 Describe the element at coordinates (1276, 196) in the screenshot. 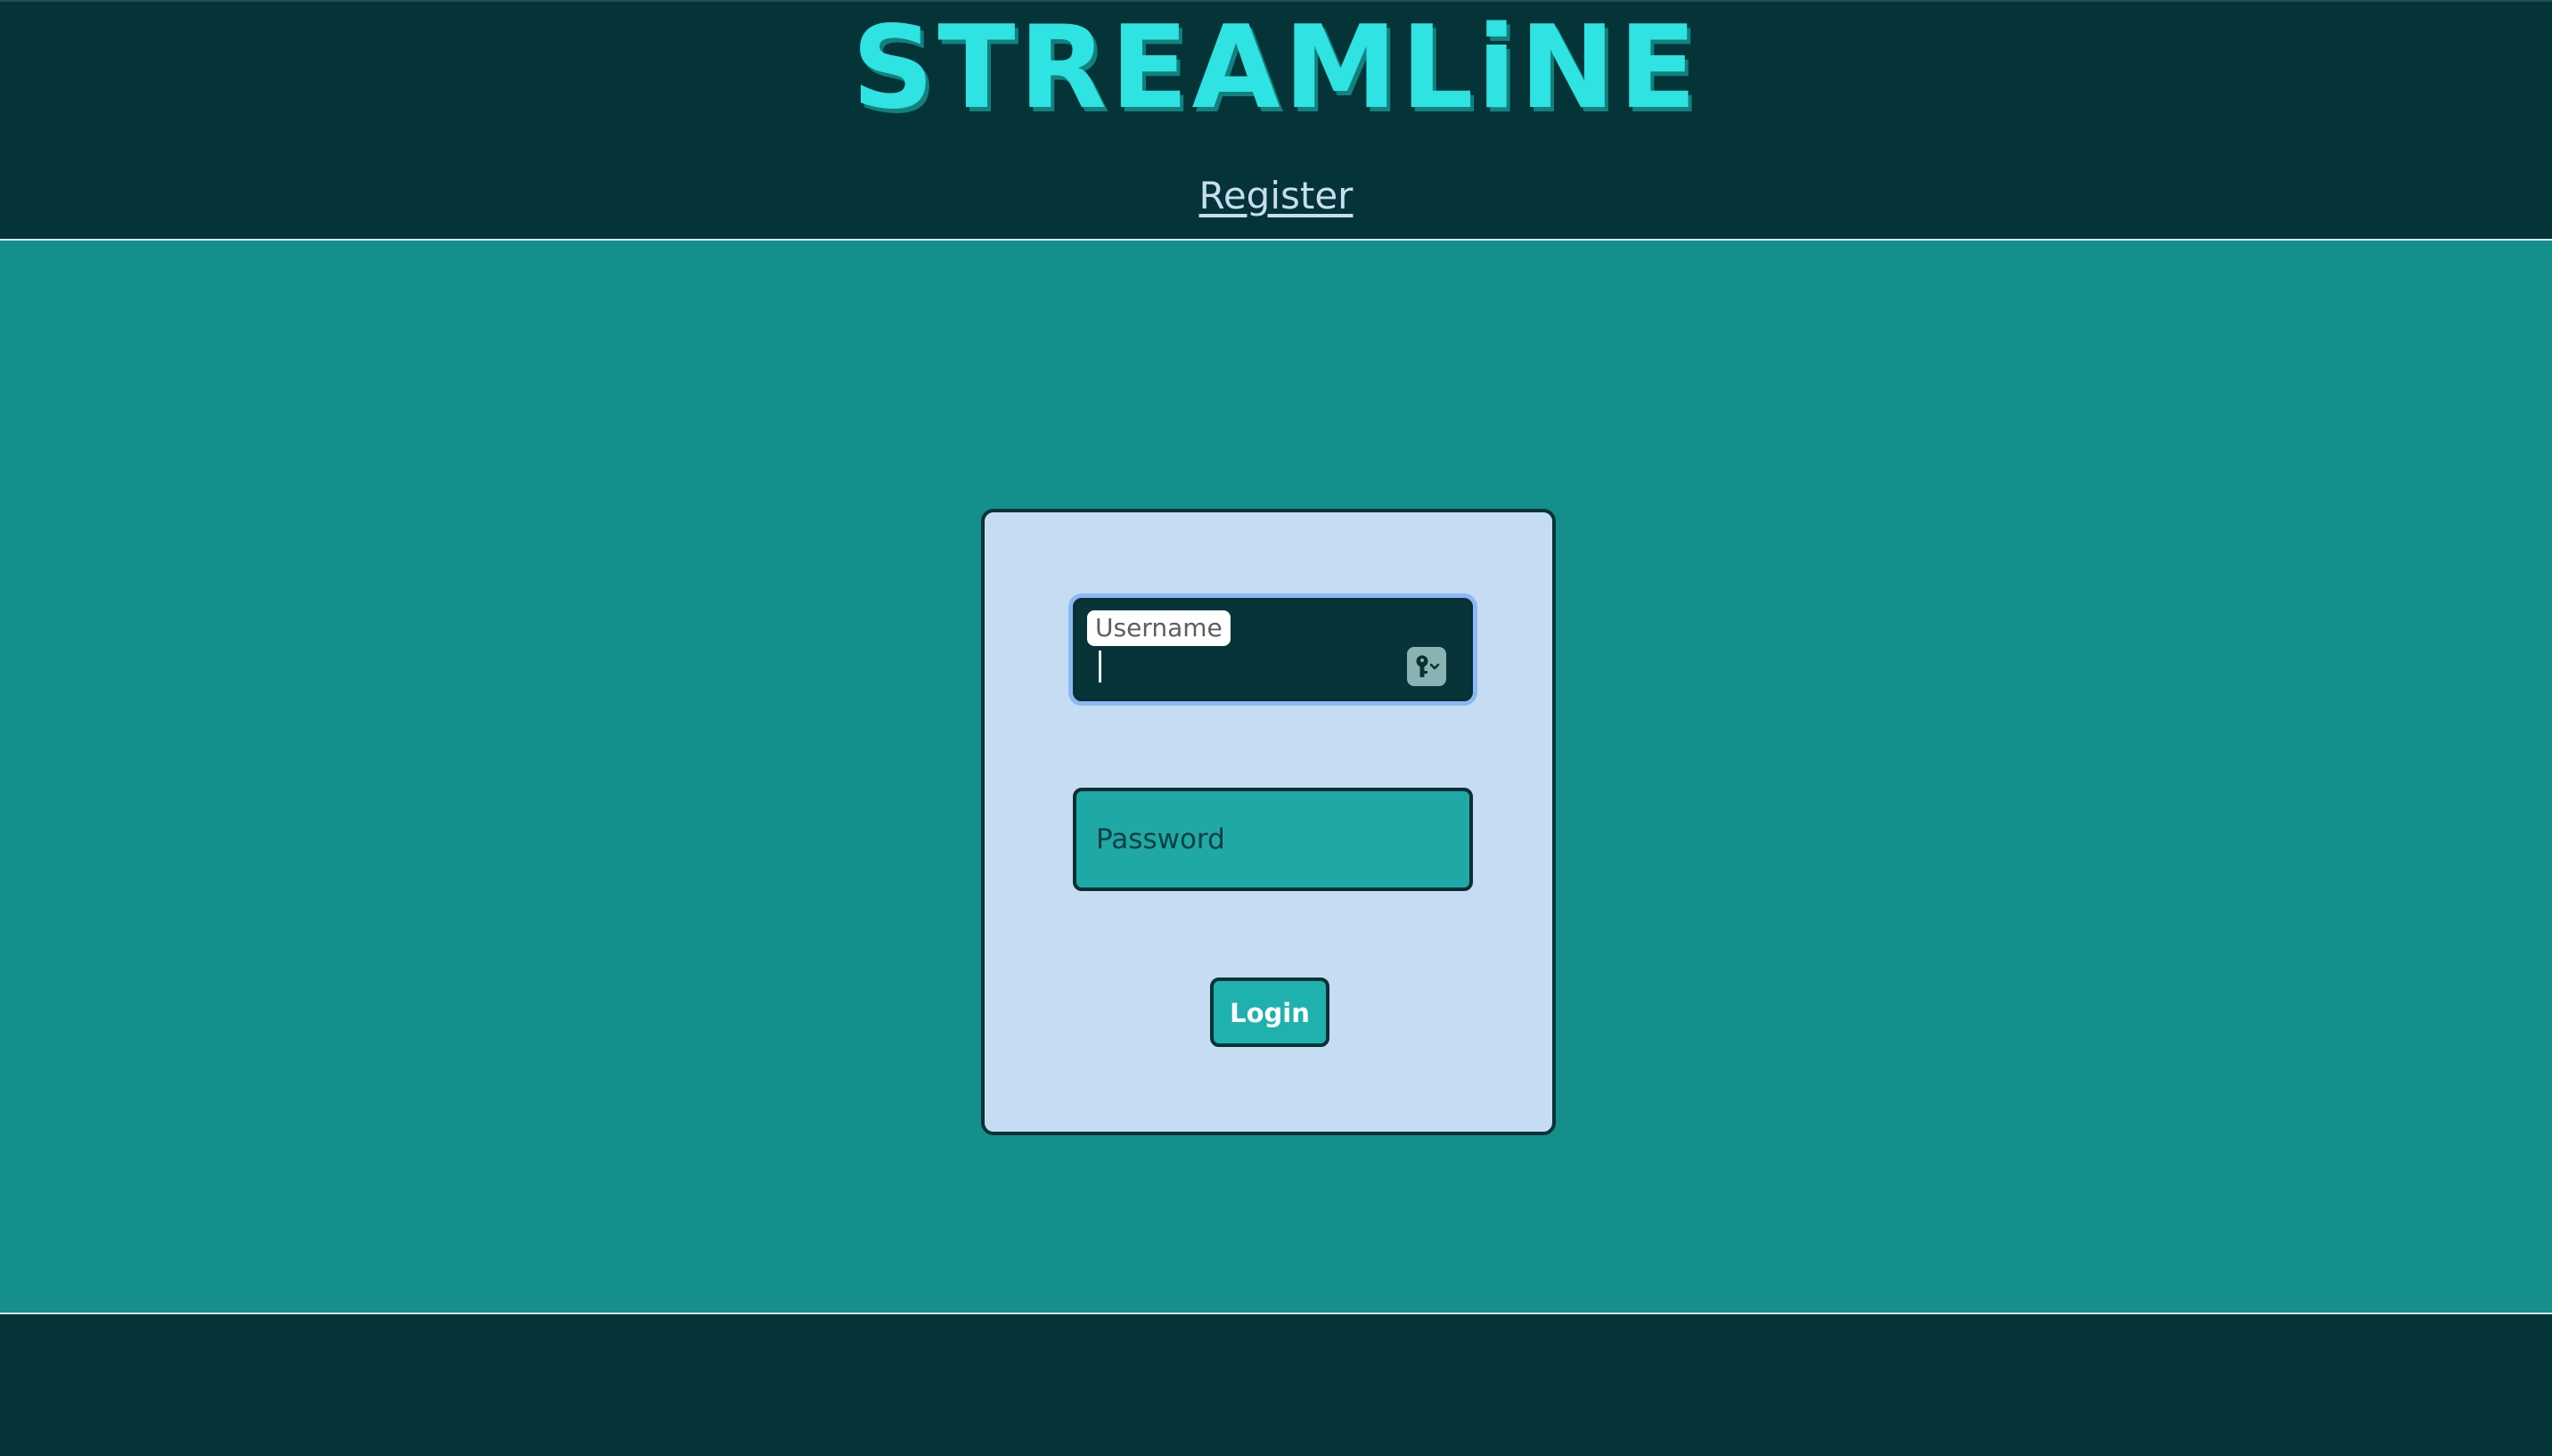

I see `register-link: Register` at that location.